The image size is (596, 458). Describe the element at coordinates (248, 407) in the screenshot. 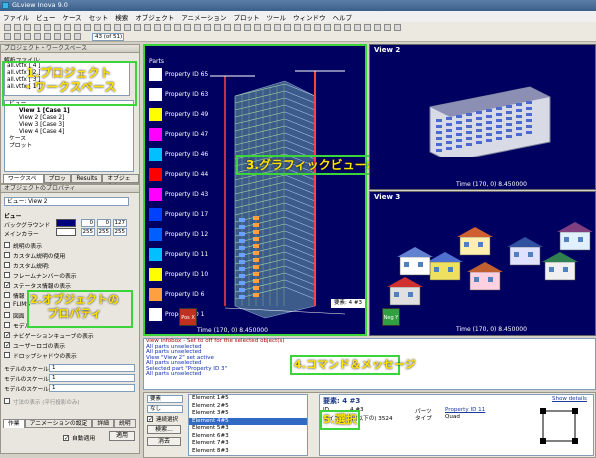

I see `element-list-item: Element 2#5` at that location.